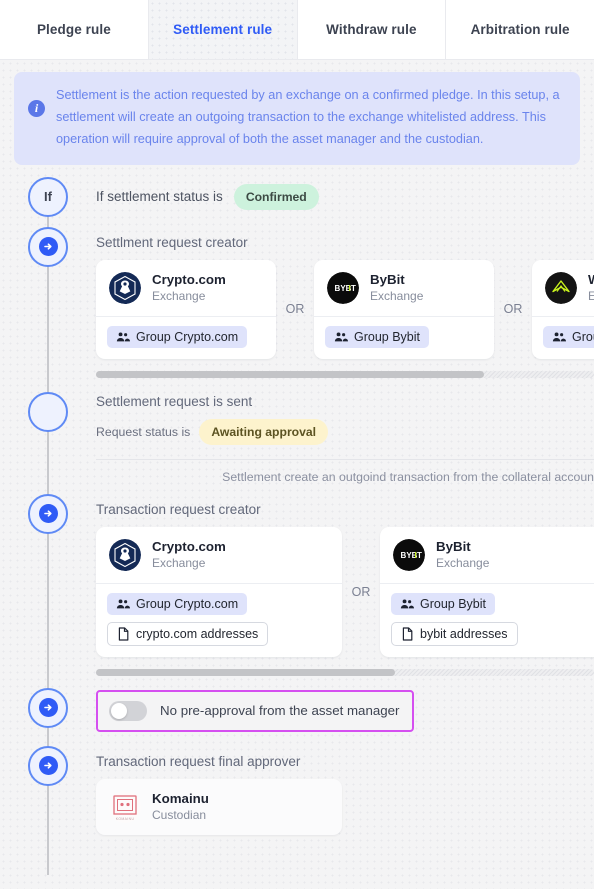  I want to click on settlement-creator-scrollbar, so click(345, 374).